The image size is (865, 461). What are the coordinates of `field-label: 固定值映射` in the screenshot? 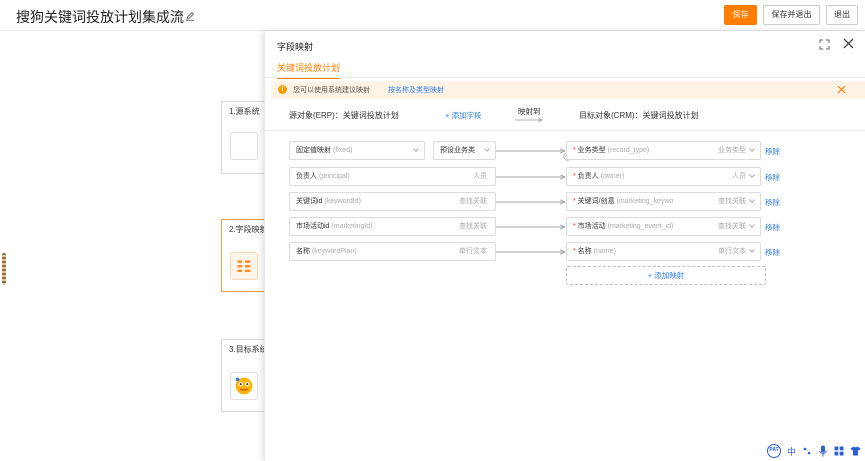 It's located at (313, 150).